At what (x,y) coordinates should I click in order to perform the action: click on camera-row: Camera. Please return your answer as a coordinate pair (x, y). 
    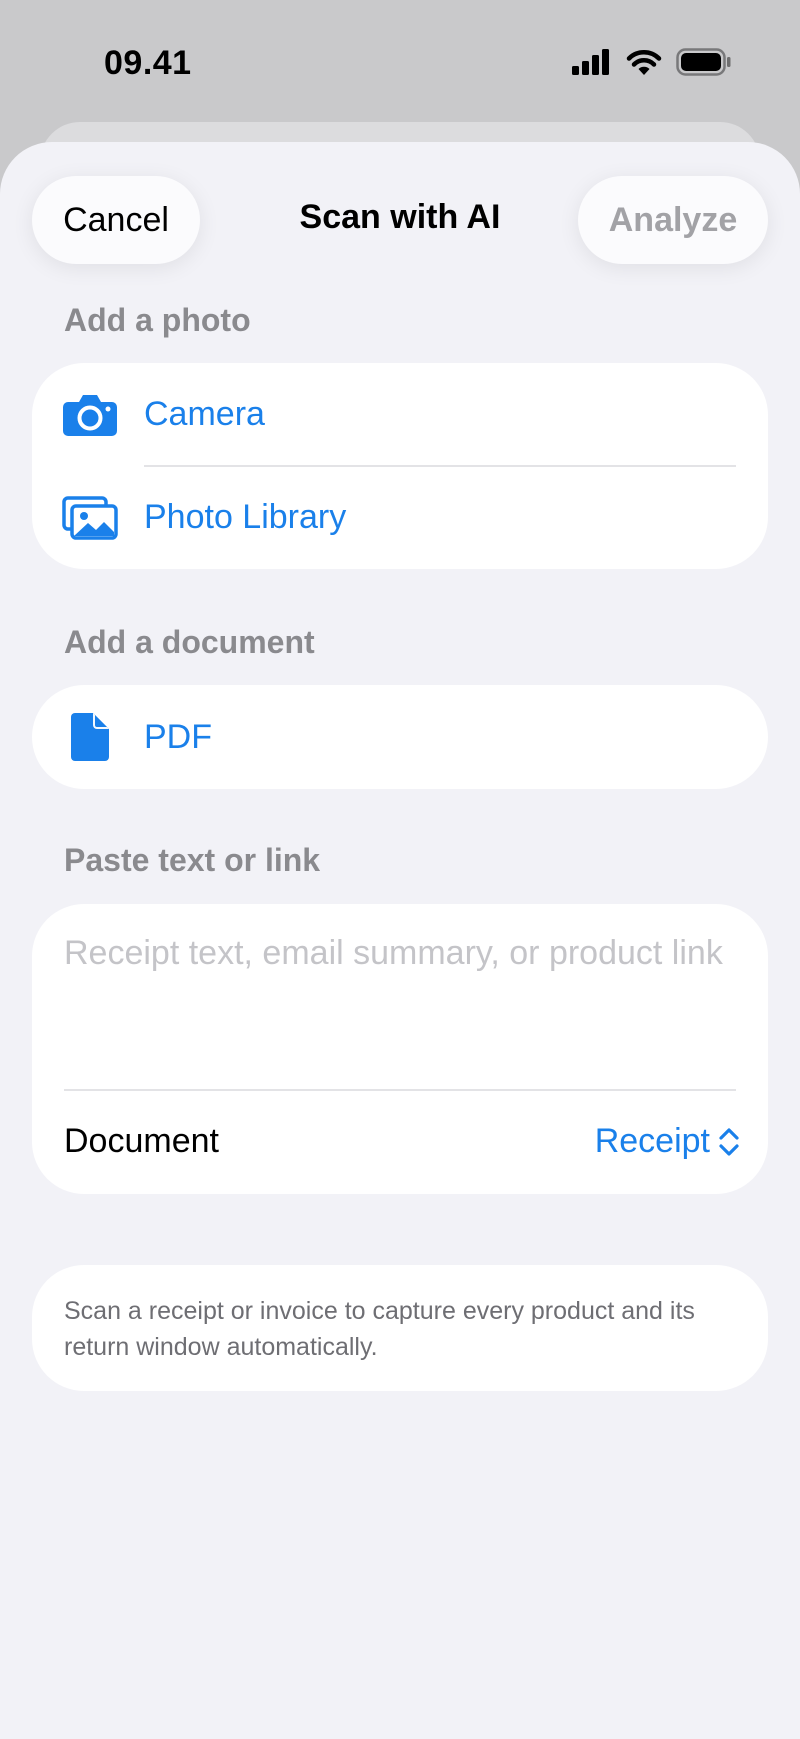
    Looking at the image, I should click on (400, 414).